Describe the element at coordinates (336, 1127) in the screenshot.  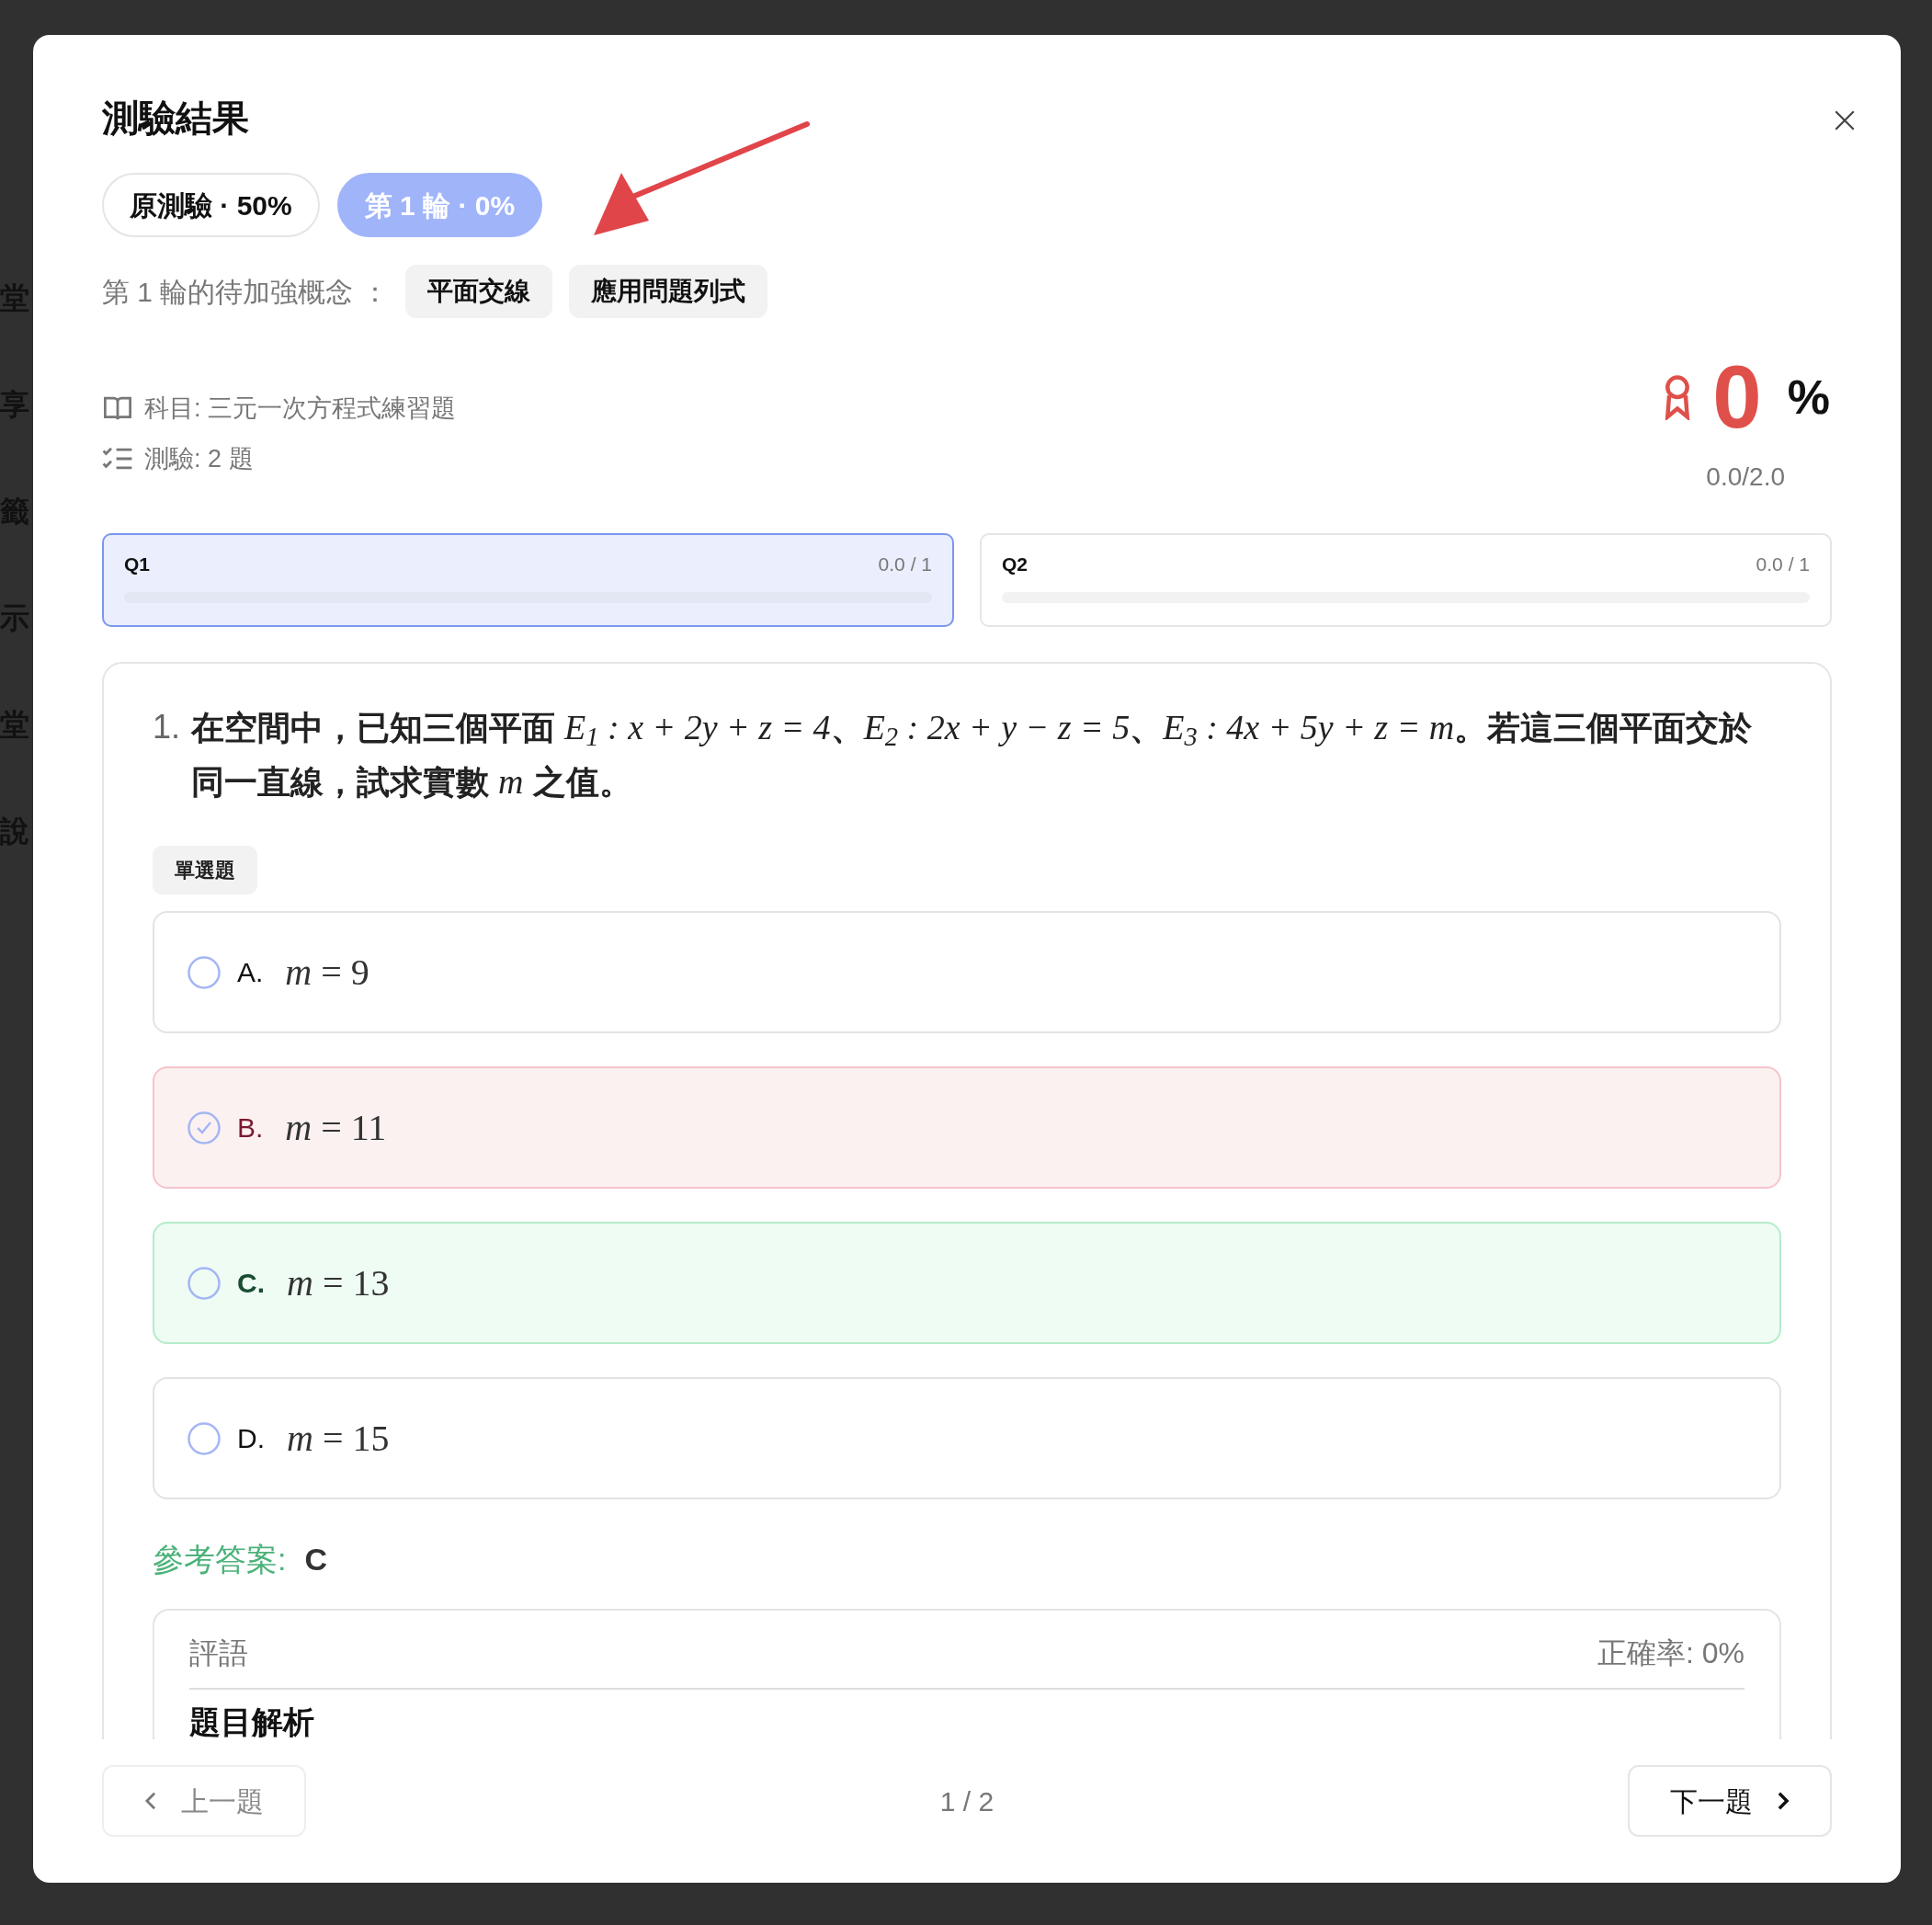
I see `option-value: m = 11` at that location.